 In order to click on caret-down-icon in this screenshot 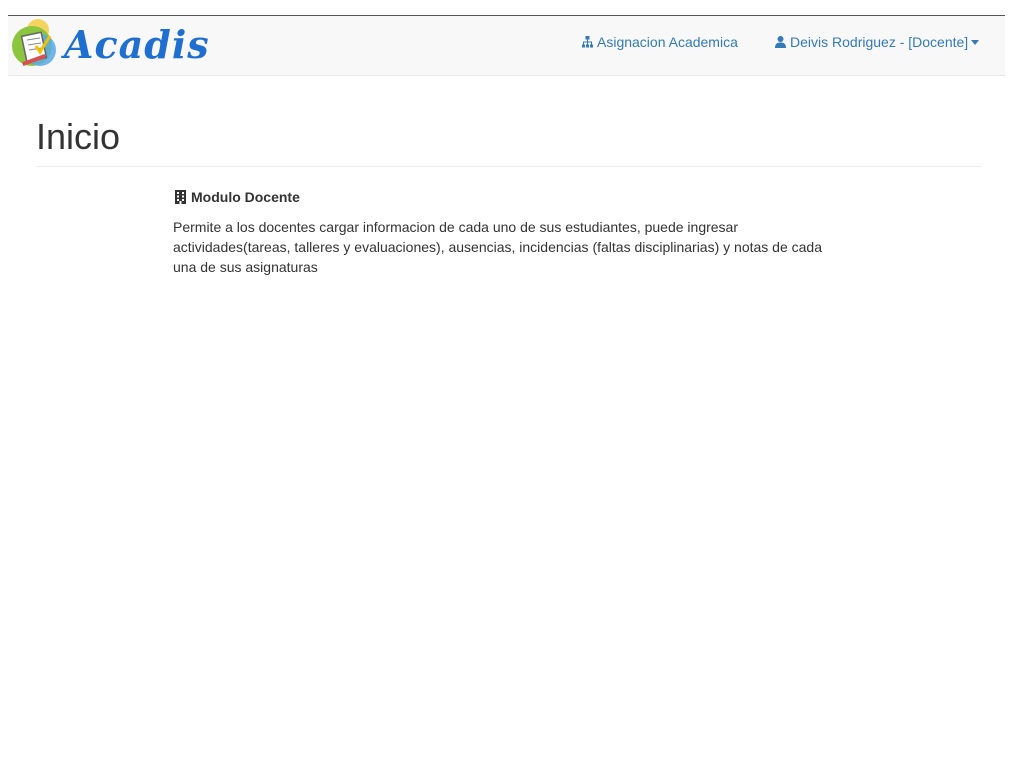, I will do `click(975, 42)`.